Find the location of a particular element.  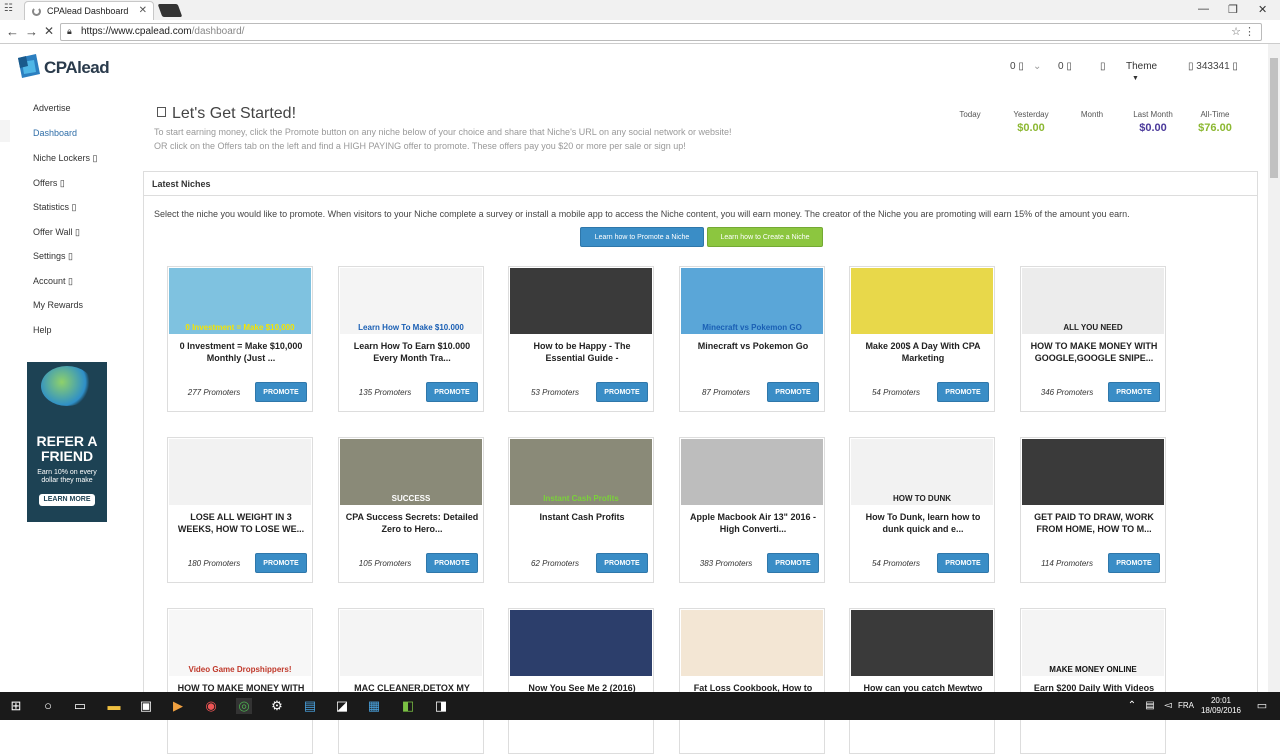

sidebar-item-offers: Offers ▯ is located at coordinates (49, 183).